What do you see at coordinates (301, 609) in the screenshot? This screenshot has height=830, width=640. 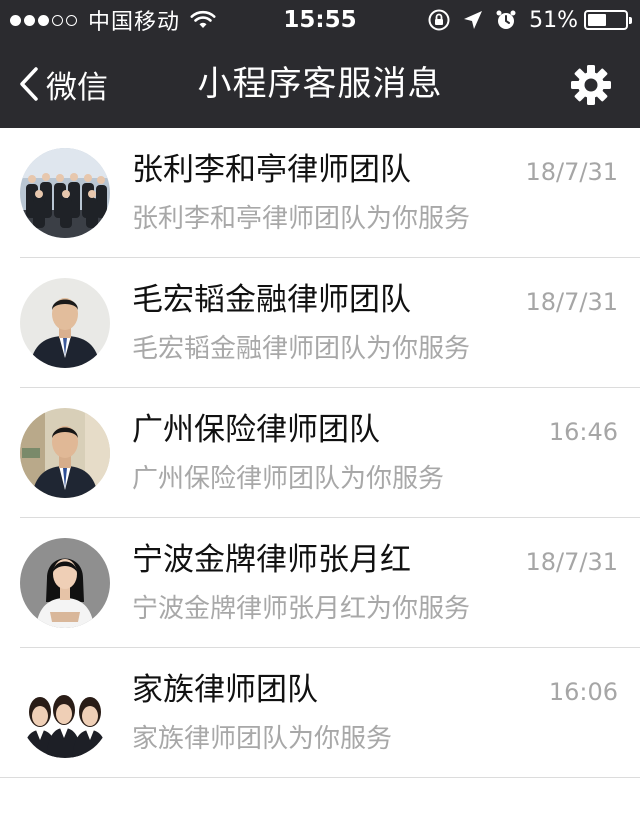 I see `conversation-preview: 宁波金牌律师张月红为你服务` at bounding box center [301, 609].